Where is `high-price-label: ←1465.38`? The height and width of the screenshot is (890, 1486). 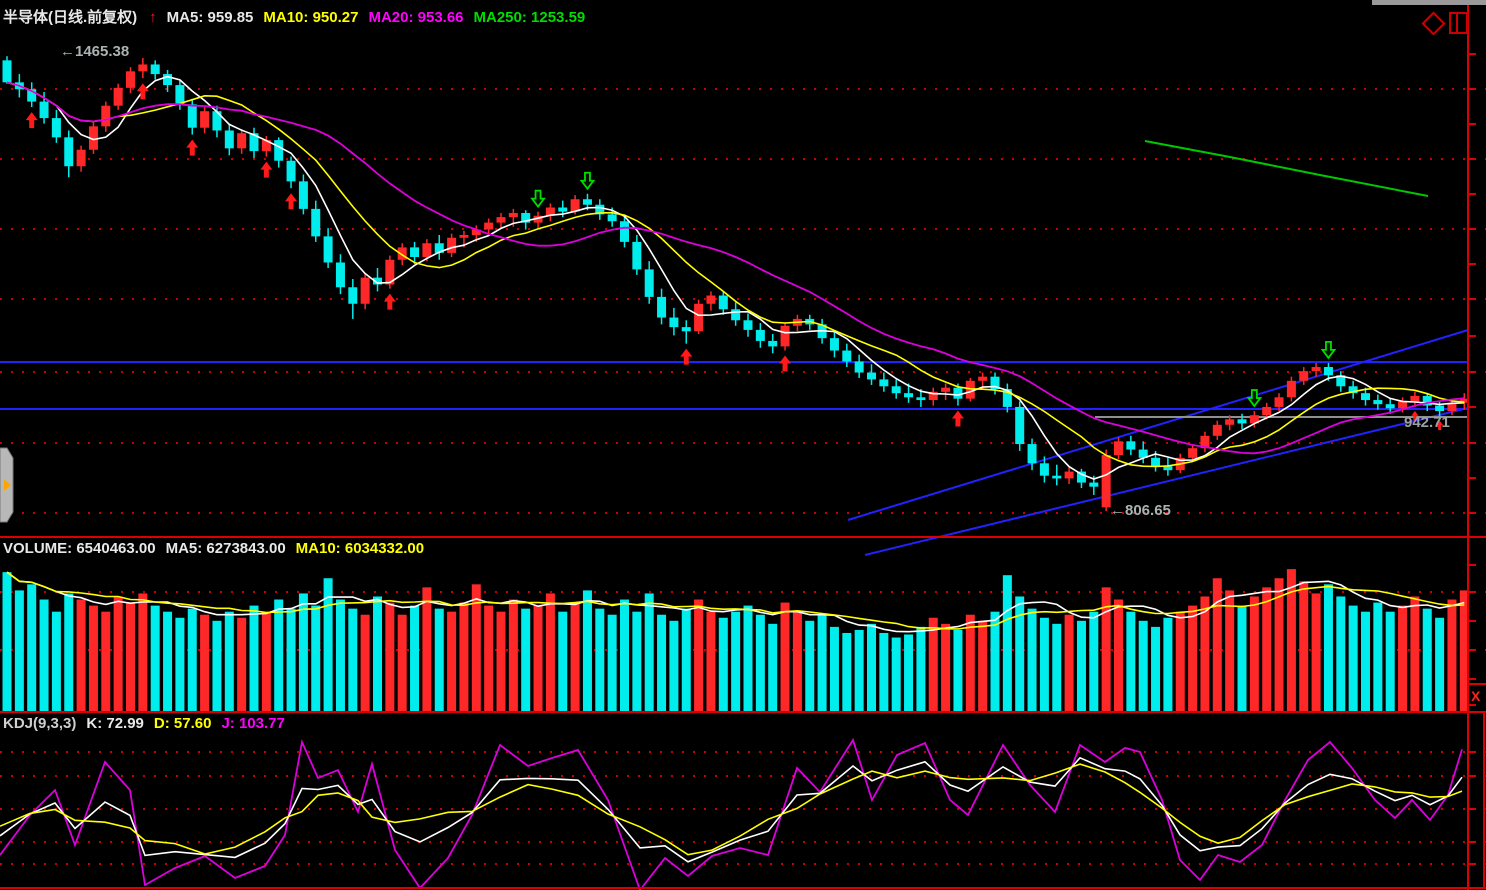 high-price-label: ←1465.38 is located at coordinates (95, 51).